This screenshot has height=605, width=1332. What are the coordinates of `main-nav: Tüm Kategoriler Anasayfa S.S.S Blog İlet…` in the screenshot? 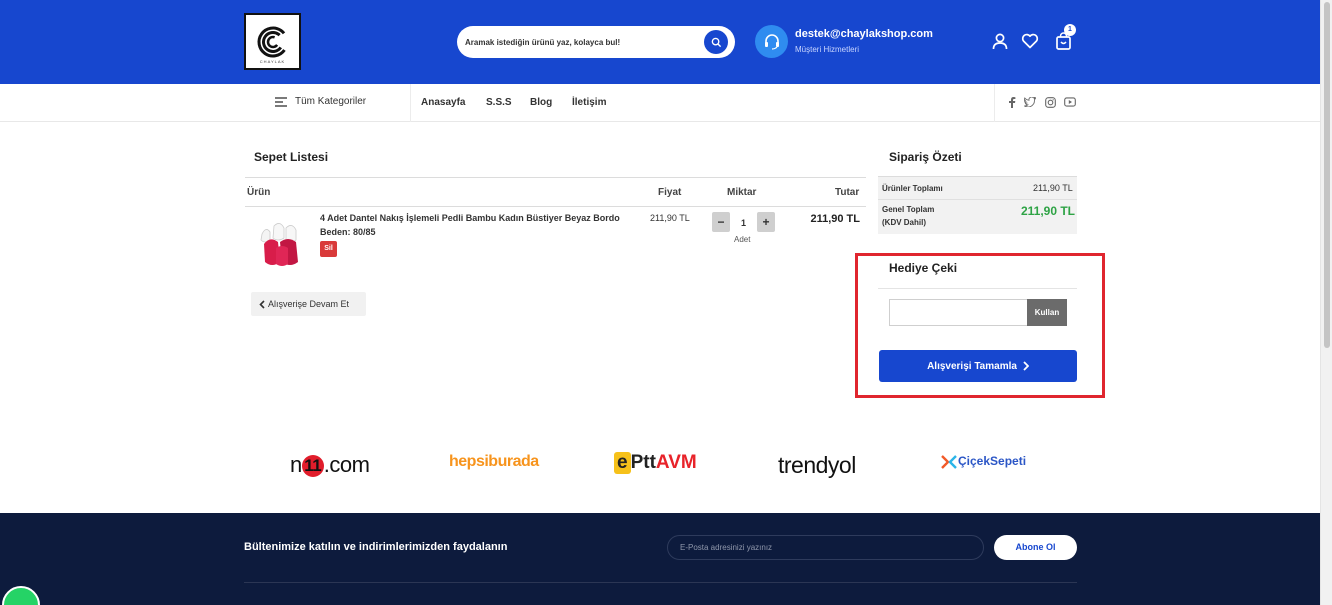 It's located at (660, 103).